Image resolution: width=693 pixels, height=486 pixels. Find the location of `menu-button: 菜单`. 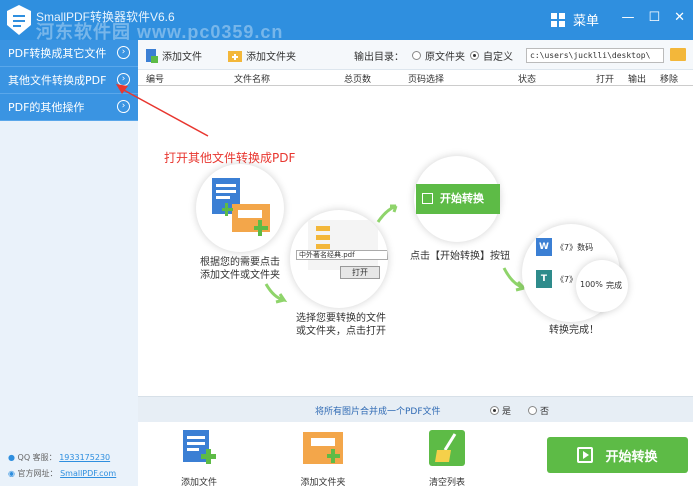

menu-button: 菜单 is located at coordinates (575, 19).